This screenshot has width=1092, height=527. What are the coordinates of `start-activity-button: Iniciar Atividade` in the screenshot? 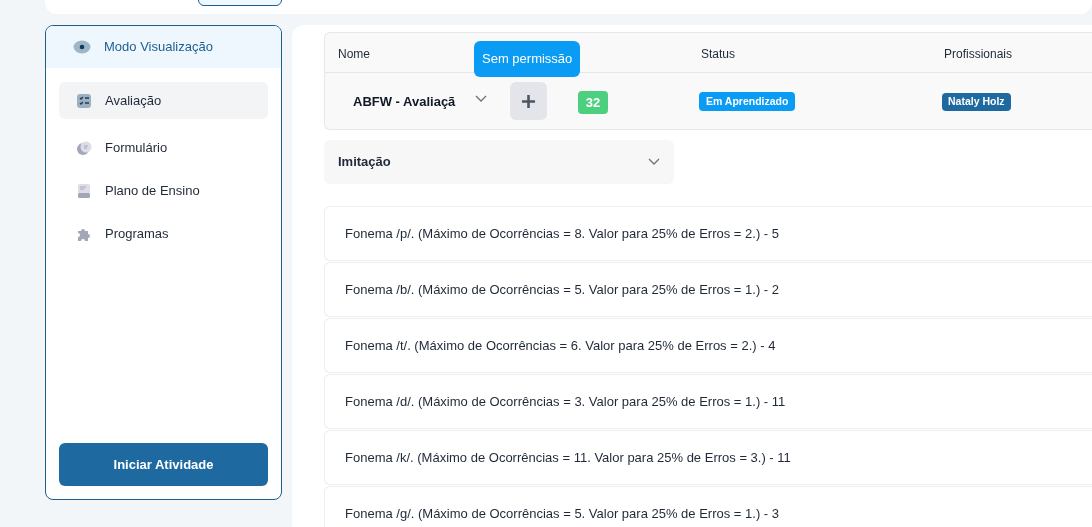 It's located at (163, 464).